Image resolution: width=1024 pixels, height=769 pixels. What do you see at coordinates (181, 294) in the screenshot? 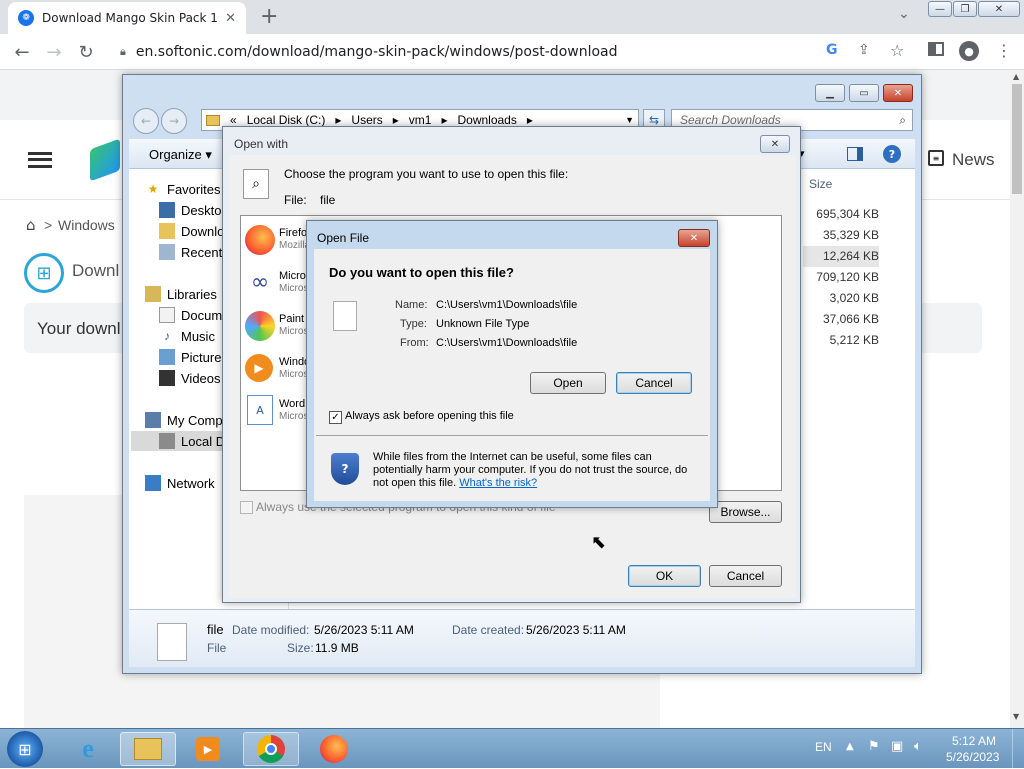
I see `nav-libraries: Libraries` at bounding box center [181, 294].